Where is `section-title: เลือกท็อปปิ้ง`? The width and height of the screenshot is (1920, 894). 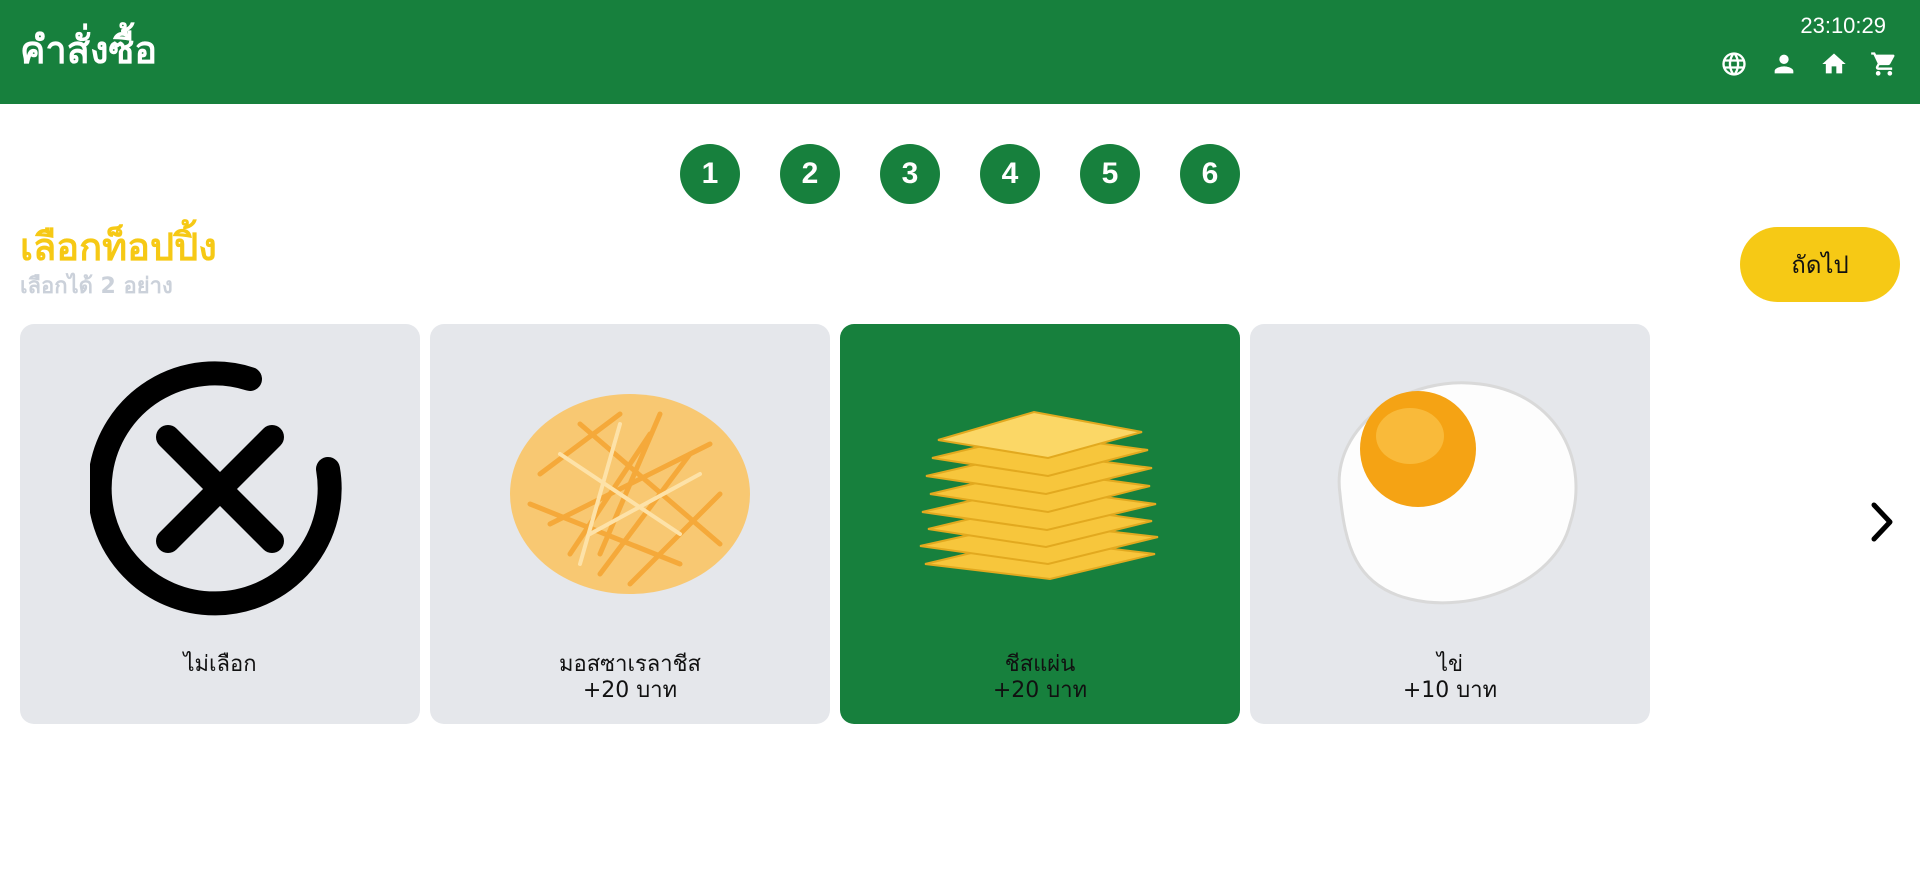
section-title: เลือกท็อปปิ้ง is located at coordinates (118, 247).